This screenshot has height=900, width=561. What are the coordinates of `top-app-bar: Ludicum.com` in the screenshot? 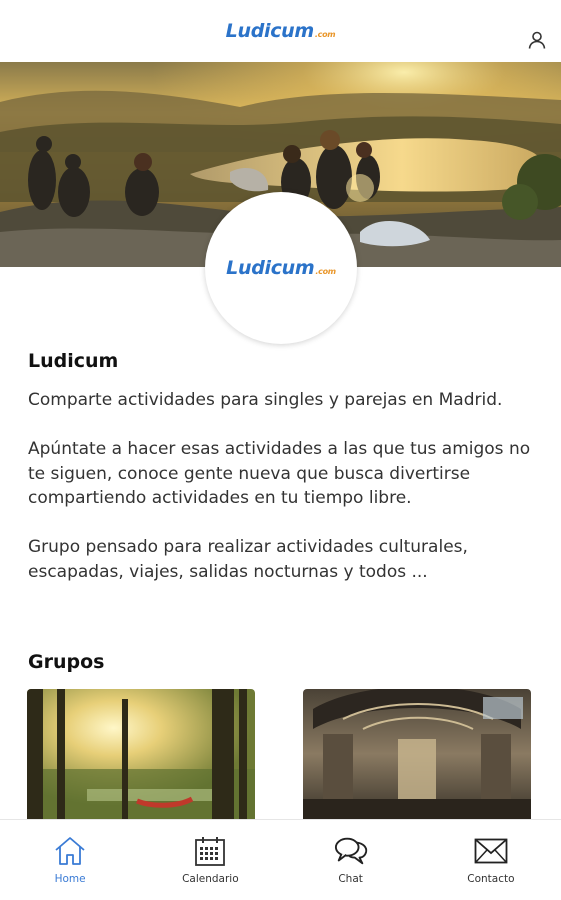 It's located at (280, 31).